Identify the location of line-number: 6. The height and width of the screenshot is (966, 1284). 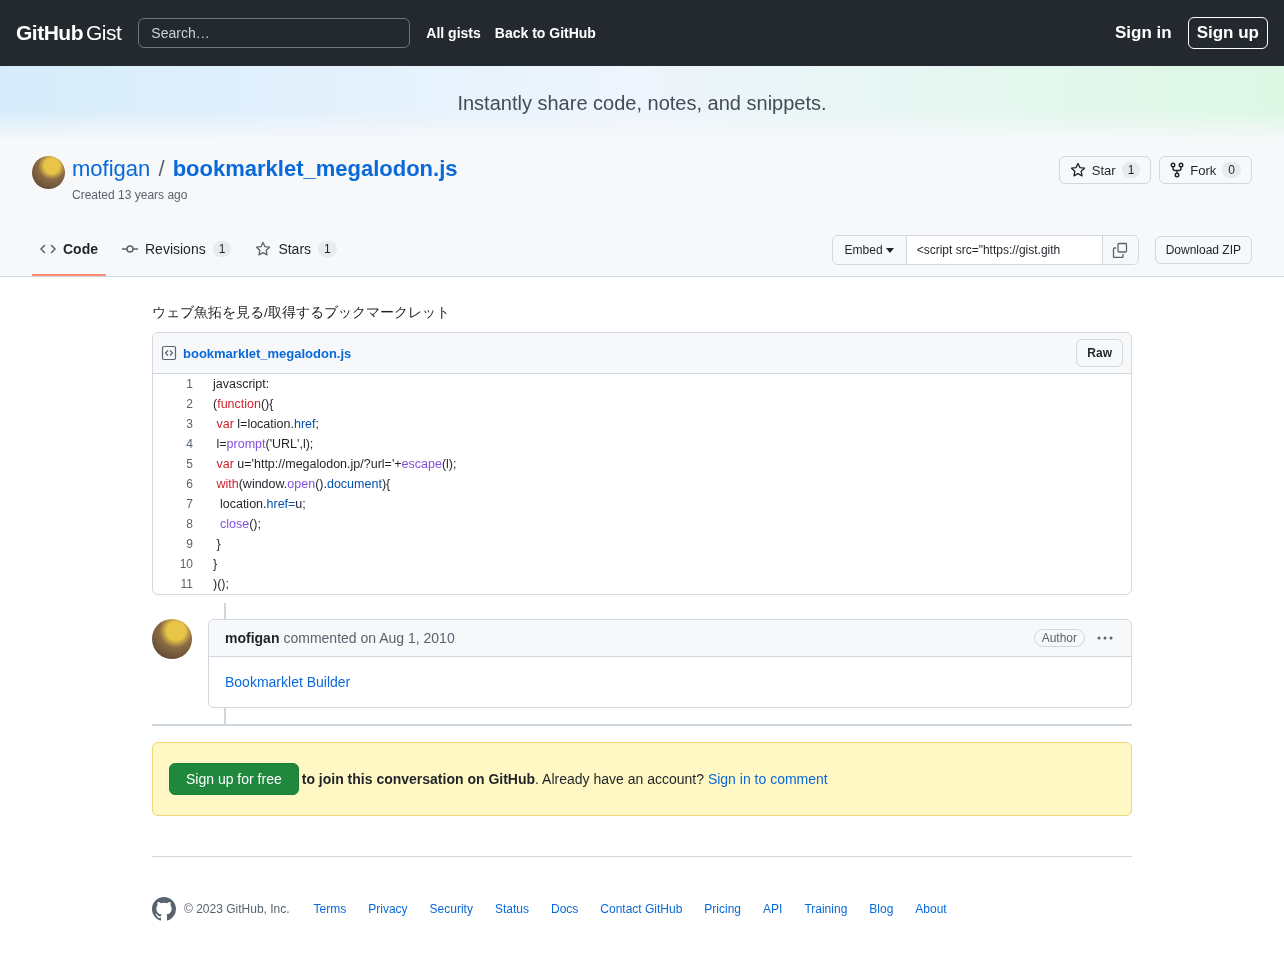
(189, 484).